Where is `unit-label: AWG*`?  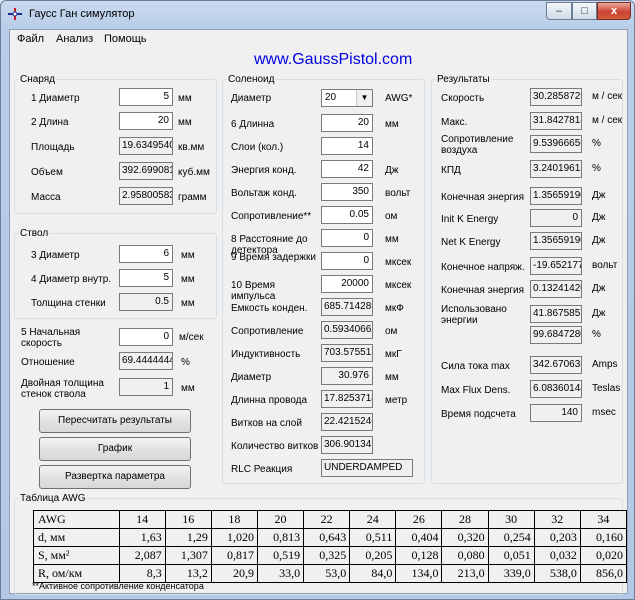
unit-label: AWG* is located at coordinates (399, 98).